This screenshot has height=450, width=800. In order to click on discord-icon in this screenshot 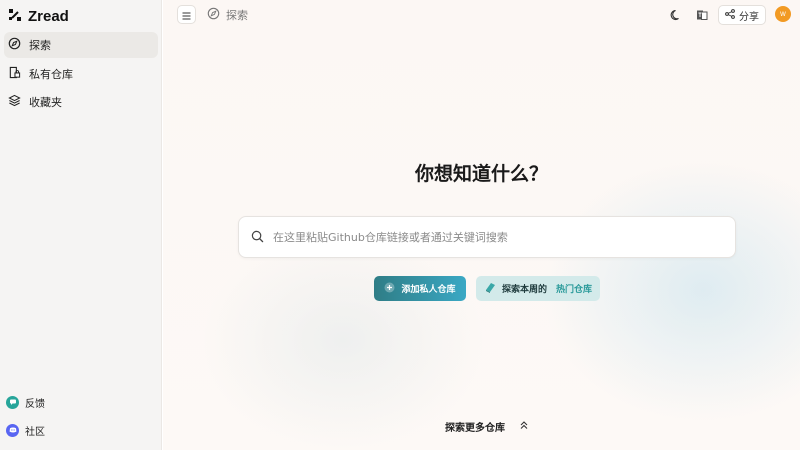, I will do `click(12, 430)`.